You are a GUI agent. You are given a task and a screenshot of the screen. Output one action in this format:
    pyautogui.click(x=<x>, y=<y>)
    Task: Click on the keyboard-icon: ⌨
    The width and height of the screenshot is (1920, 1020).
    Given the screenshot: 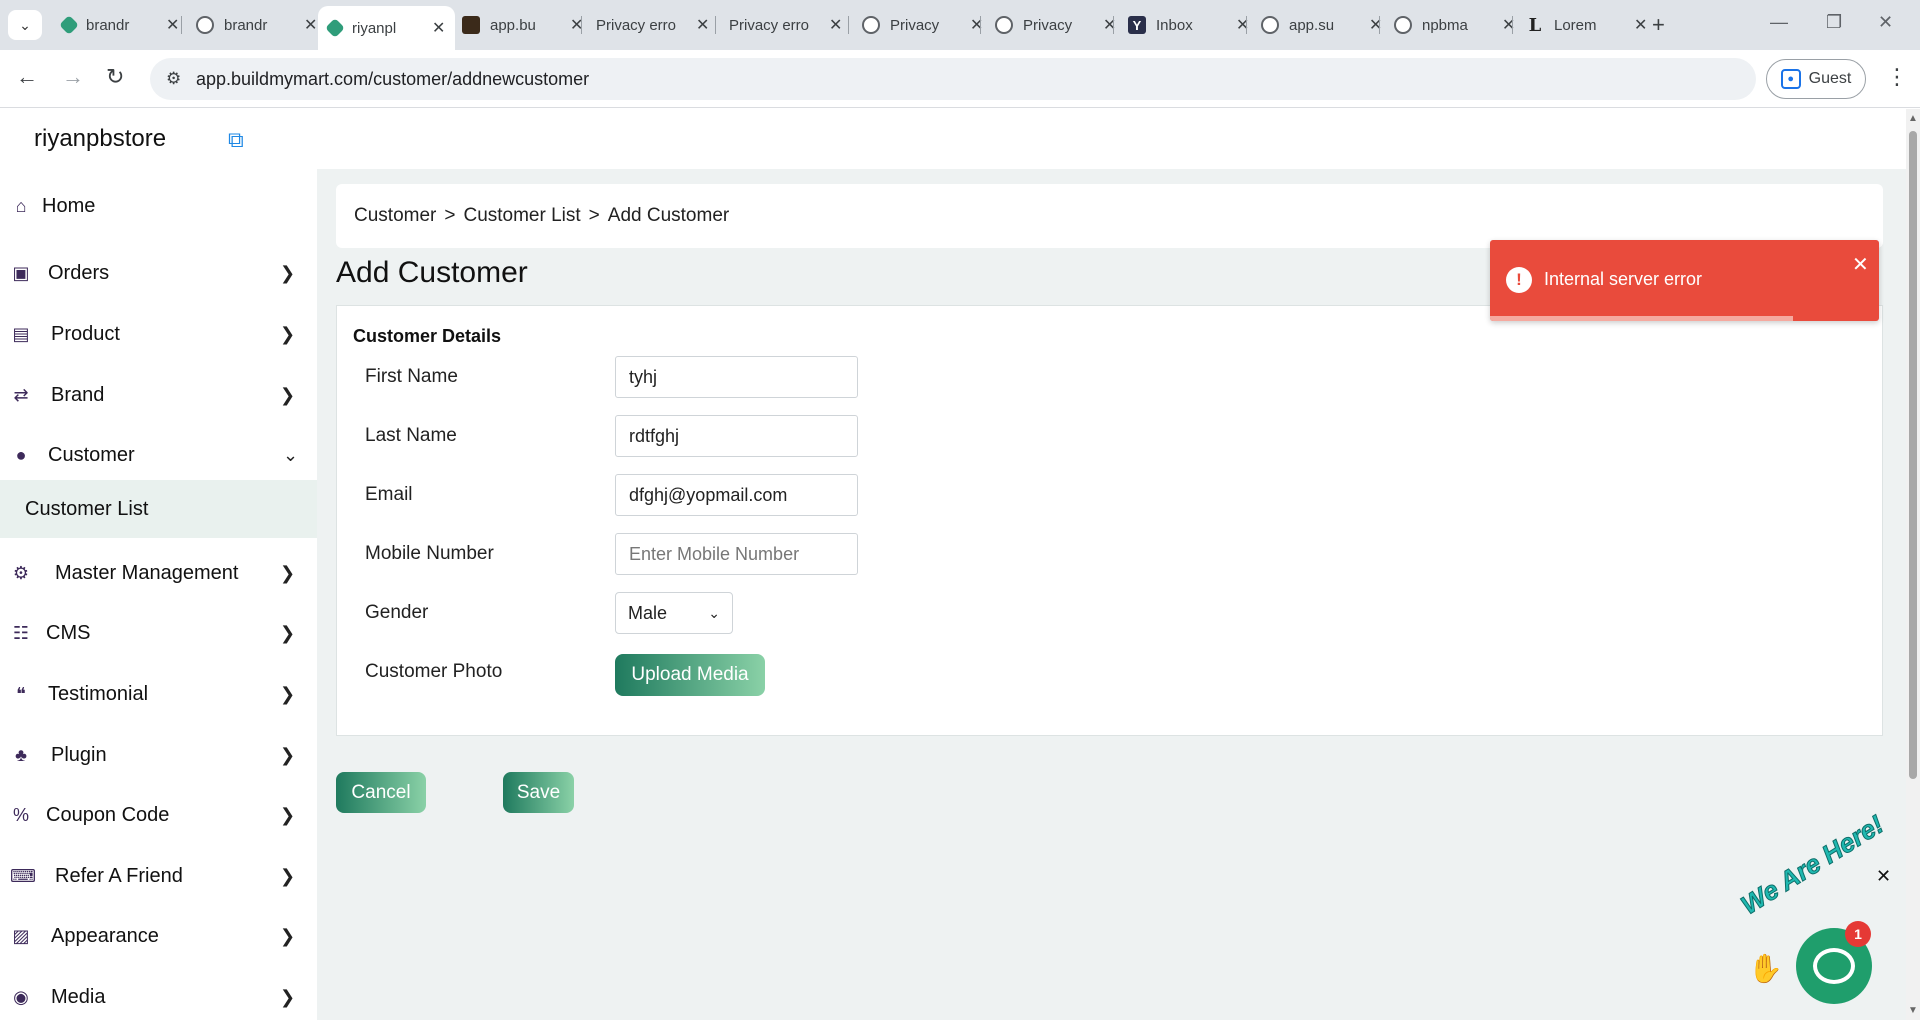 What is the action you would take?
    pyautogui.click(x=23, y=875)
    